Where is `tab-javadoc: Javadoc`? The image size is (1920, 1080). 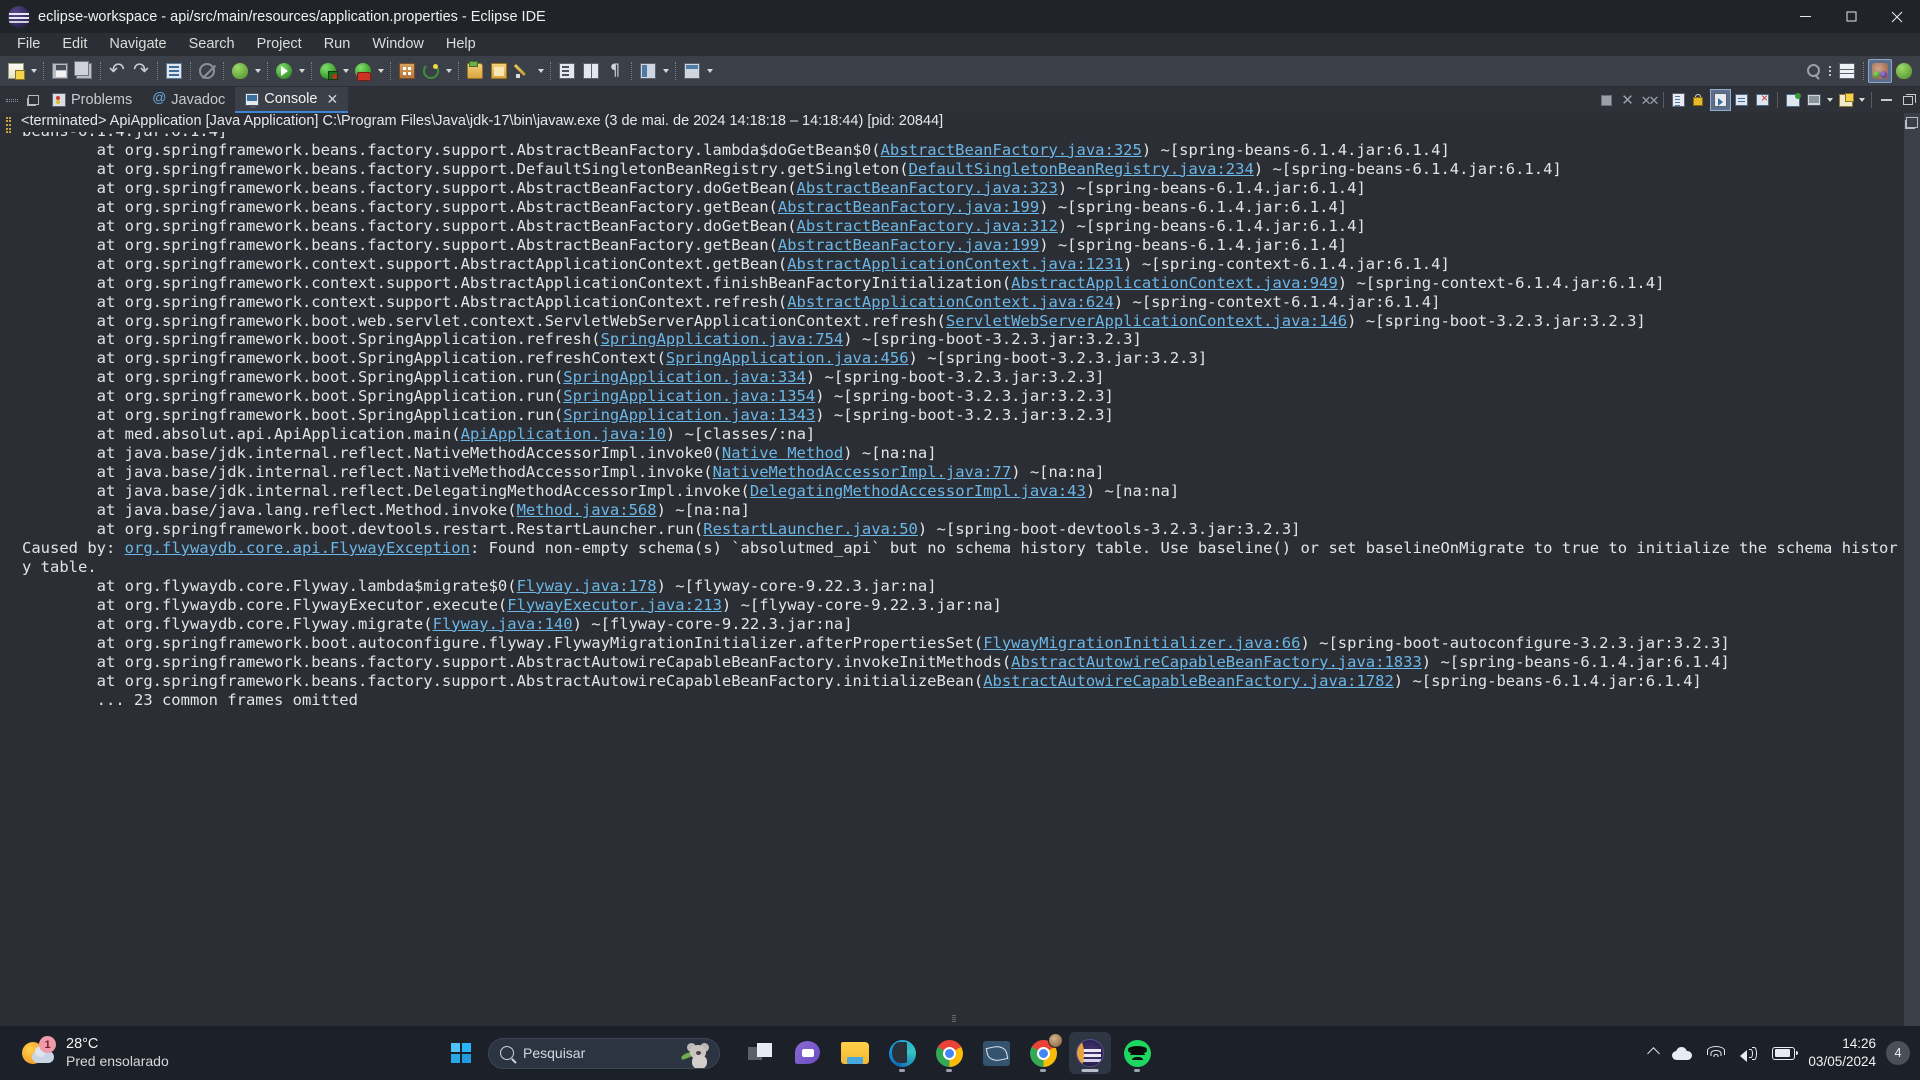 tab-javadoc: Javadoc is located at coordinates (188, 100).